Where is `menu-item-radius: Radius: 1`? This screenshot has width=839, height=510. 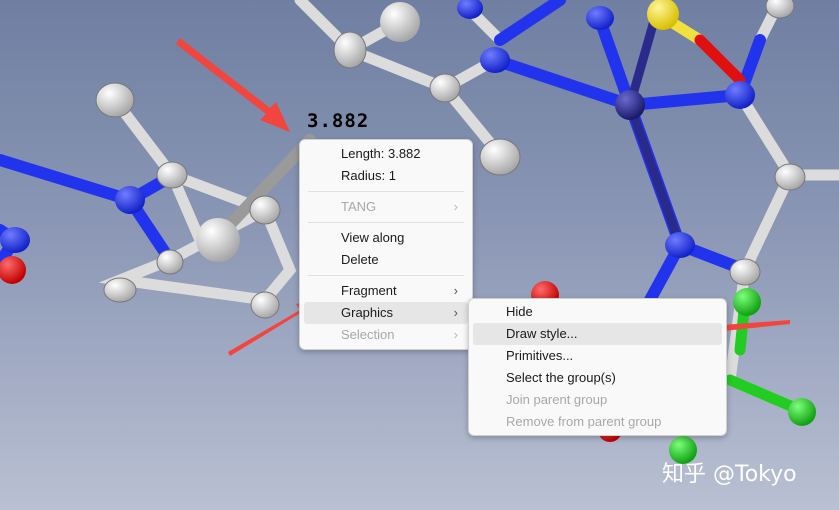
menu-item-radius: Radius: 1 is located at coordinates (386, 176).